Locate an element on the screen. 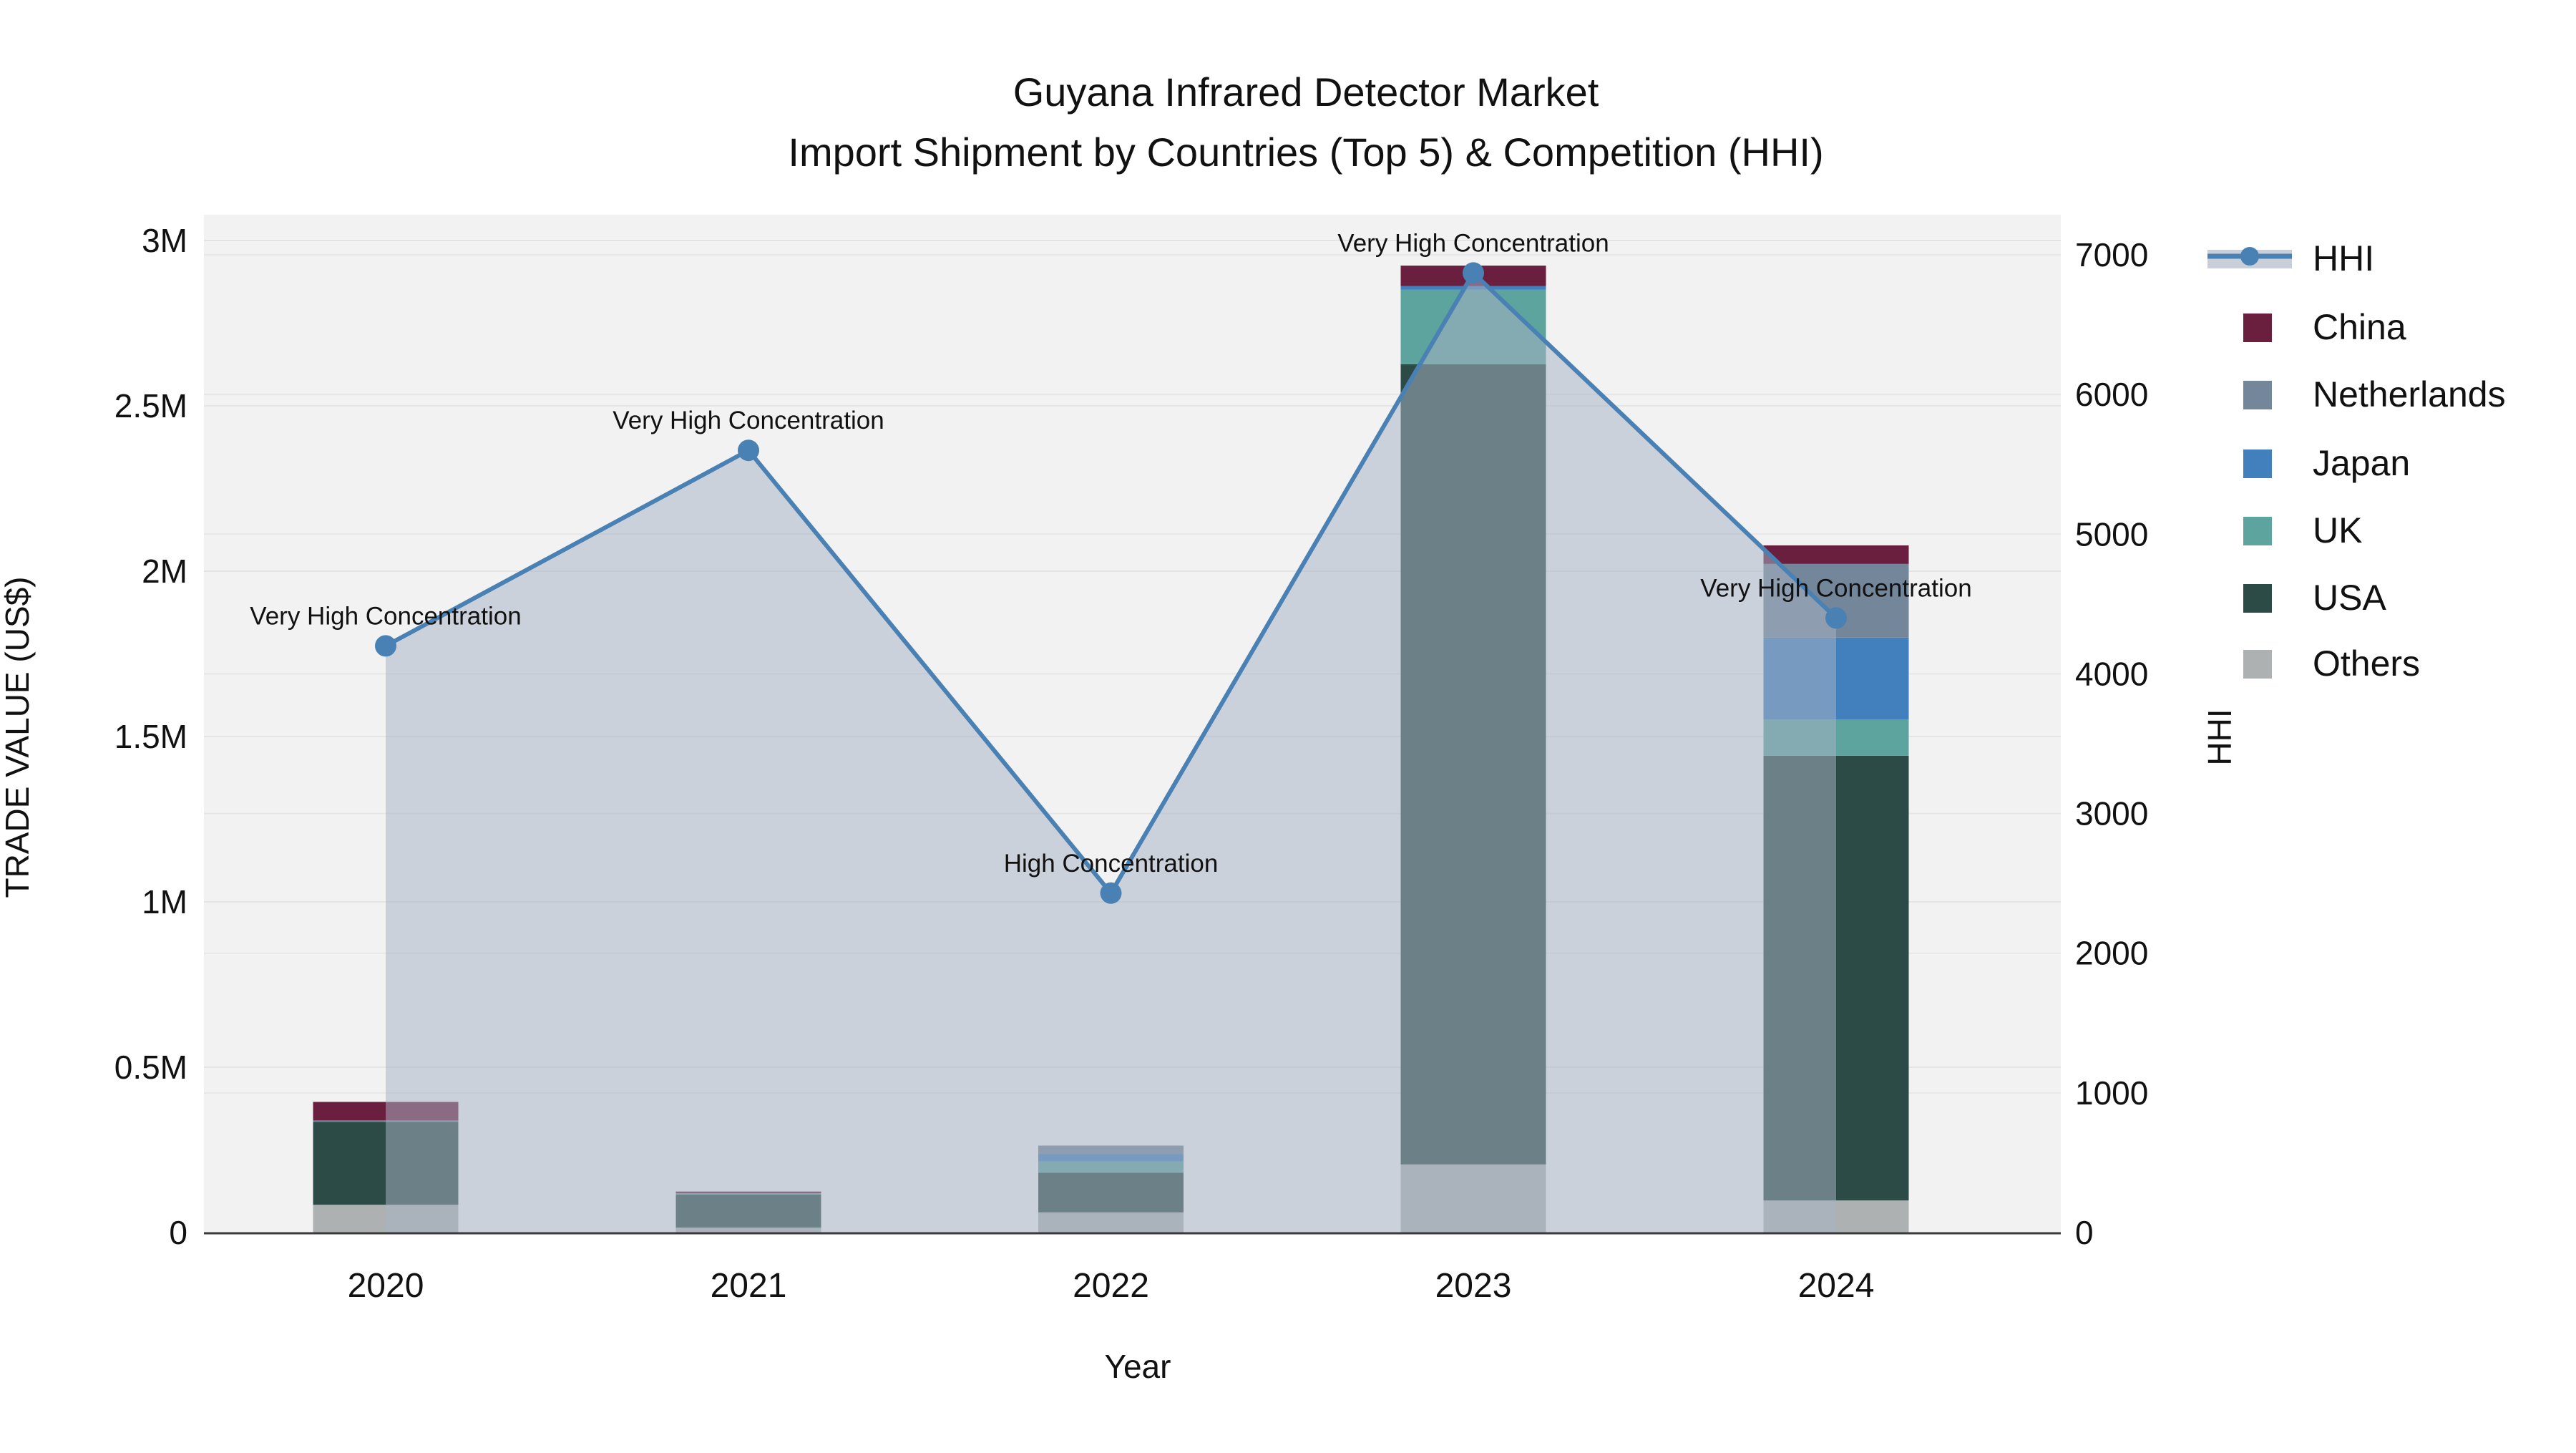 This screenshot has width=2576, height=1453. x-tick-2020: 2020 is located at coordinates (386, 1286).